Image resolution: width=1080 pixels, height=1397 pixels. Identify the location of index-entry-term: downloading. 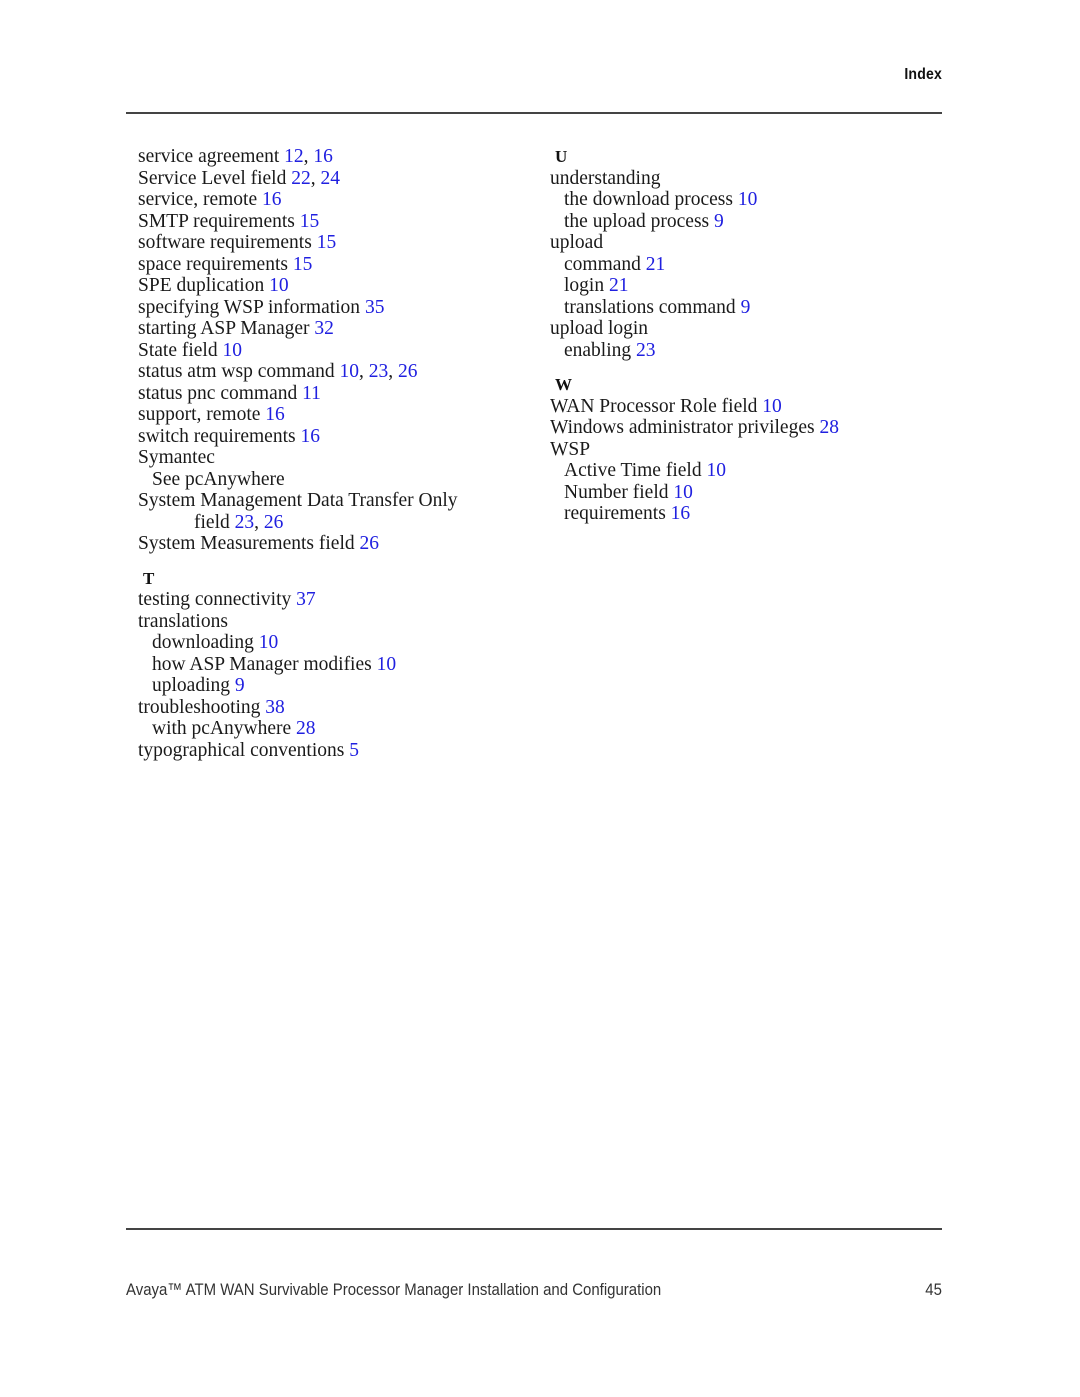
(203, 642).